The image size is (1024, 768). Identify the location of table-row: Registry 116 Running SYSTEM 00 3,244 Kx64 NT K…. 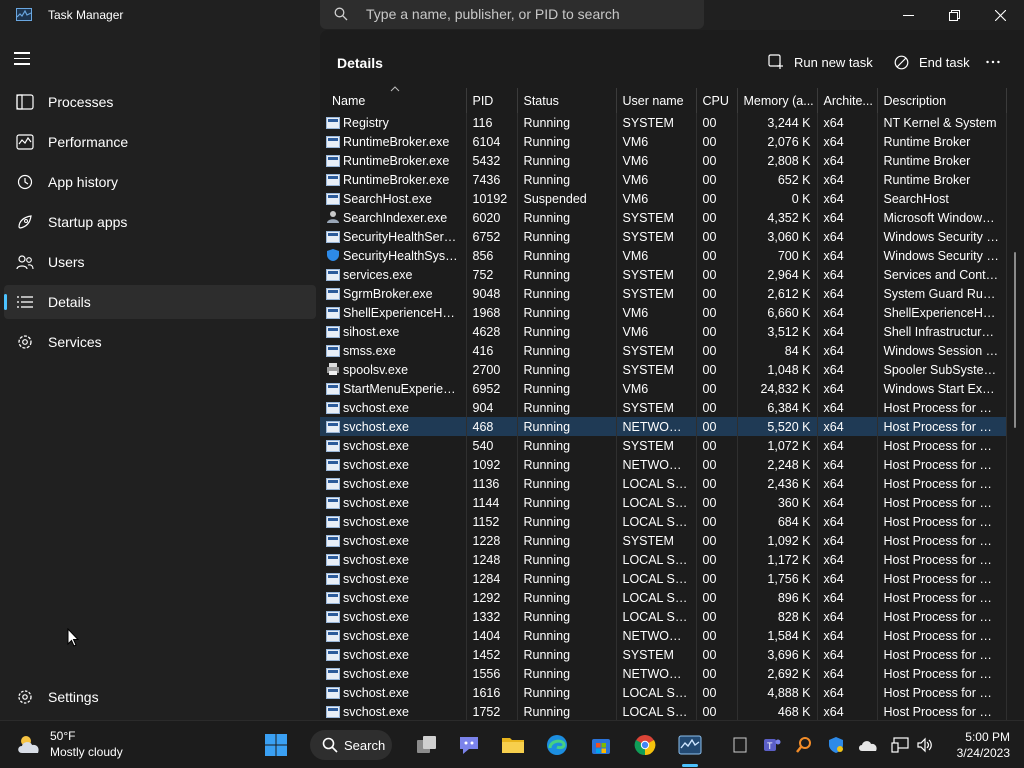
(663, 122).